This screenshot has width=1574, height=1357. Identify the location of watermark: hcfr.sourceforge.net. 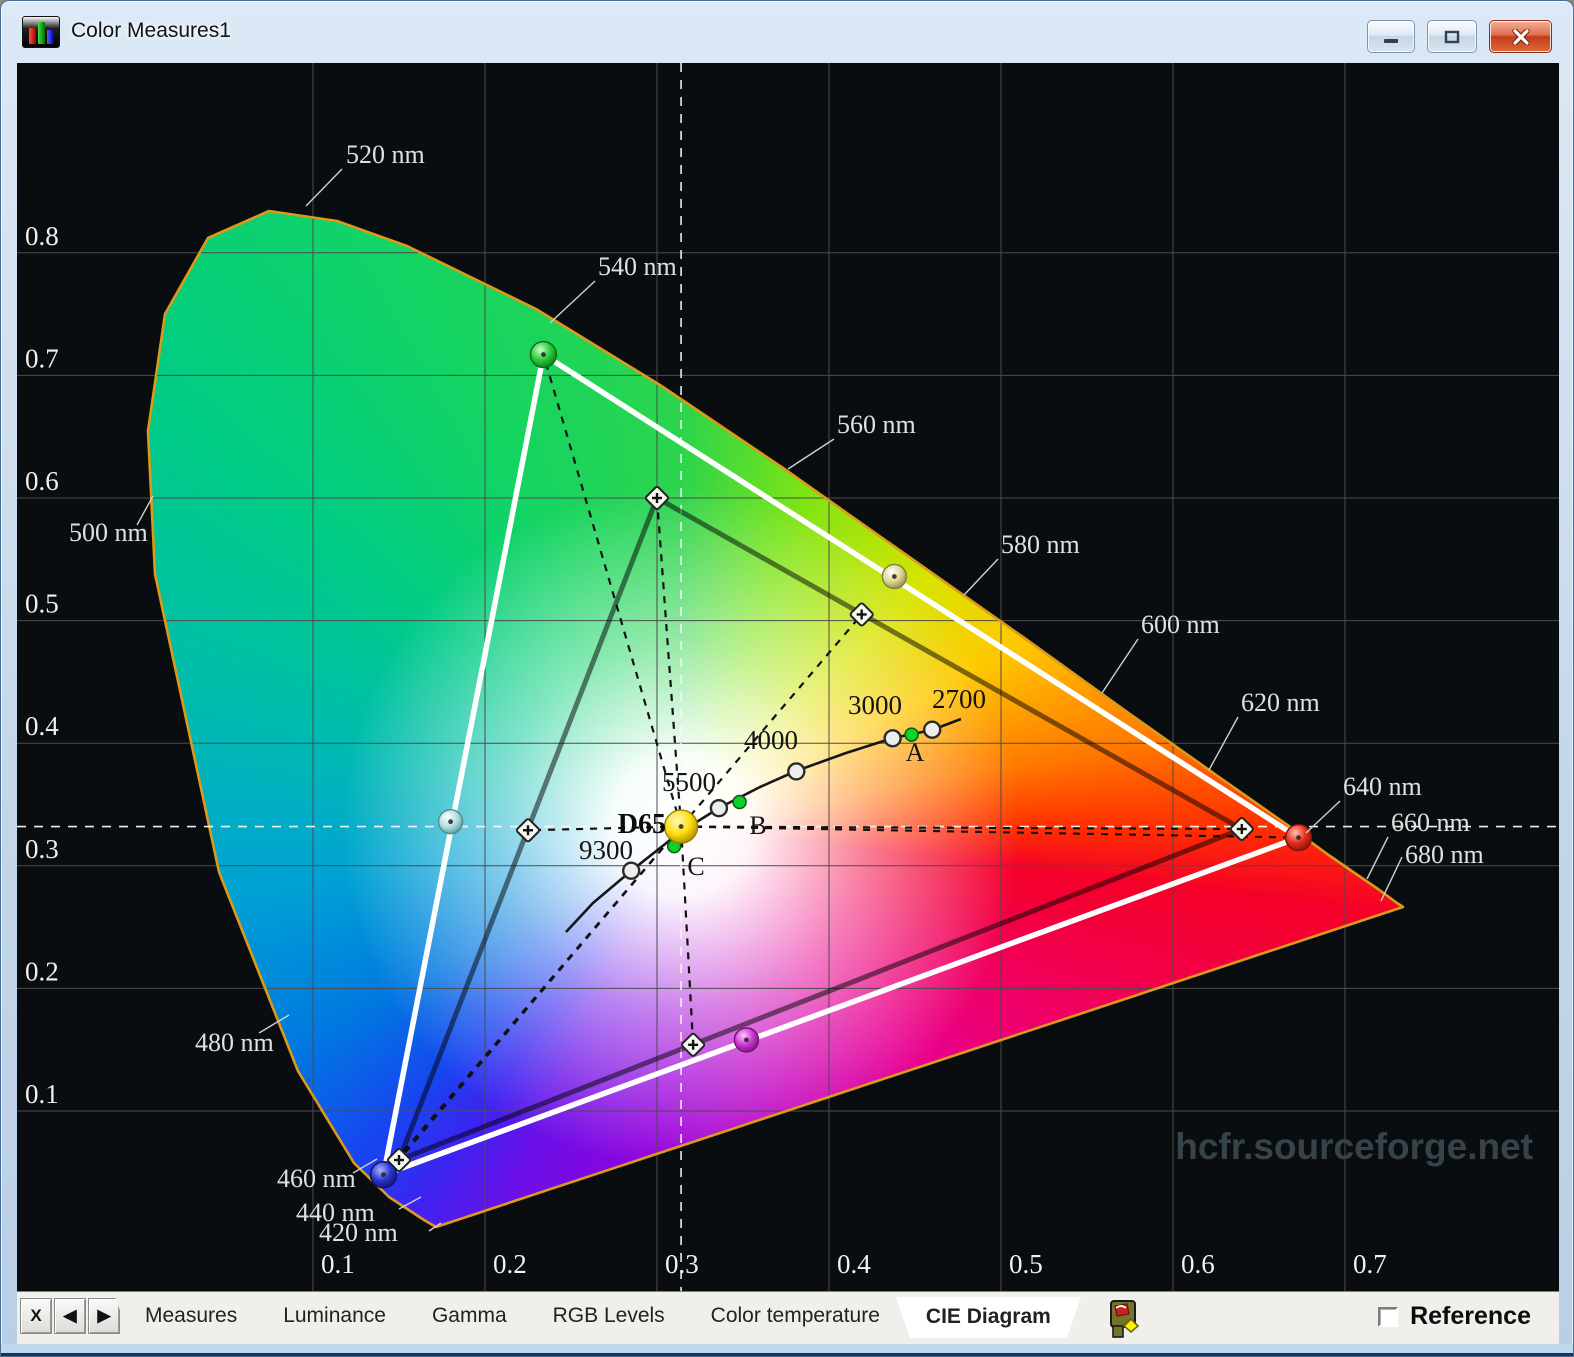
(1354, 1146).